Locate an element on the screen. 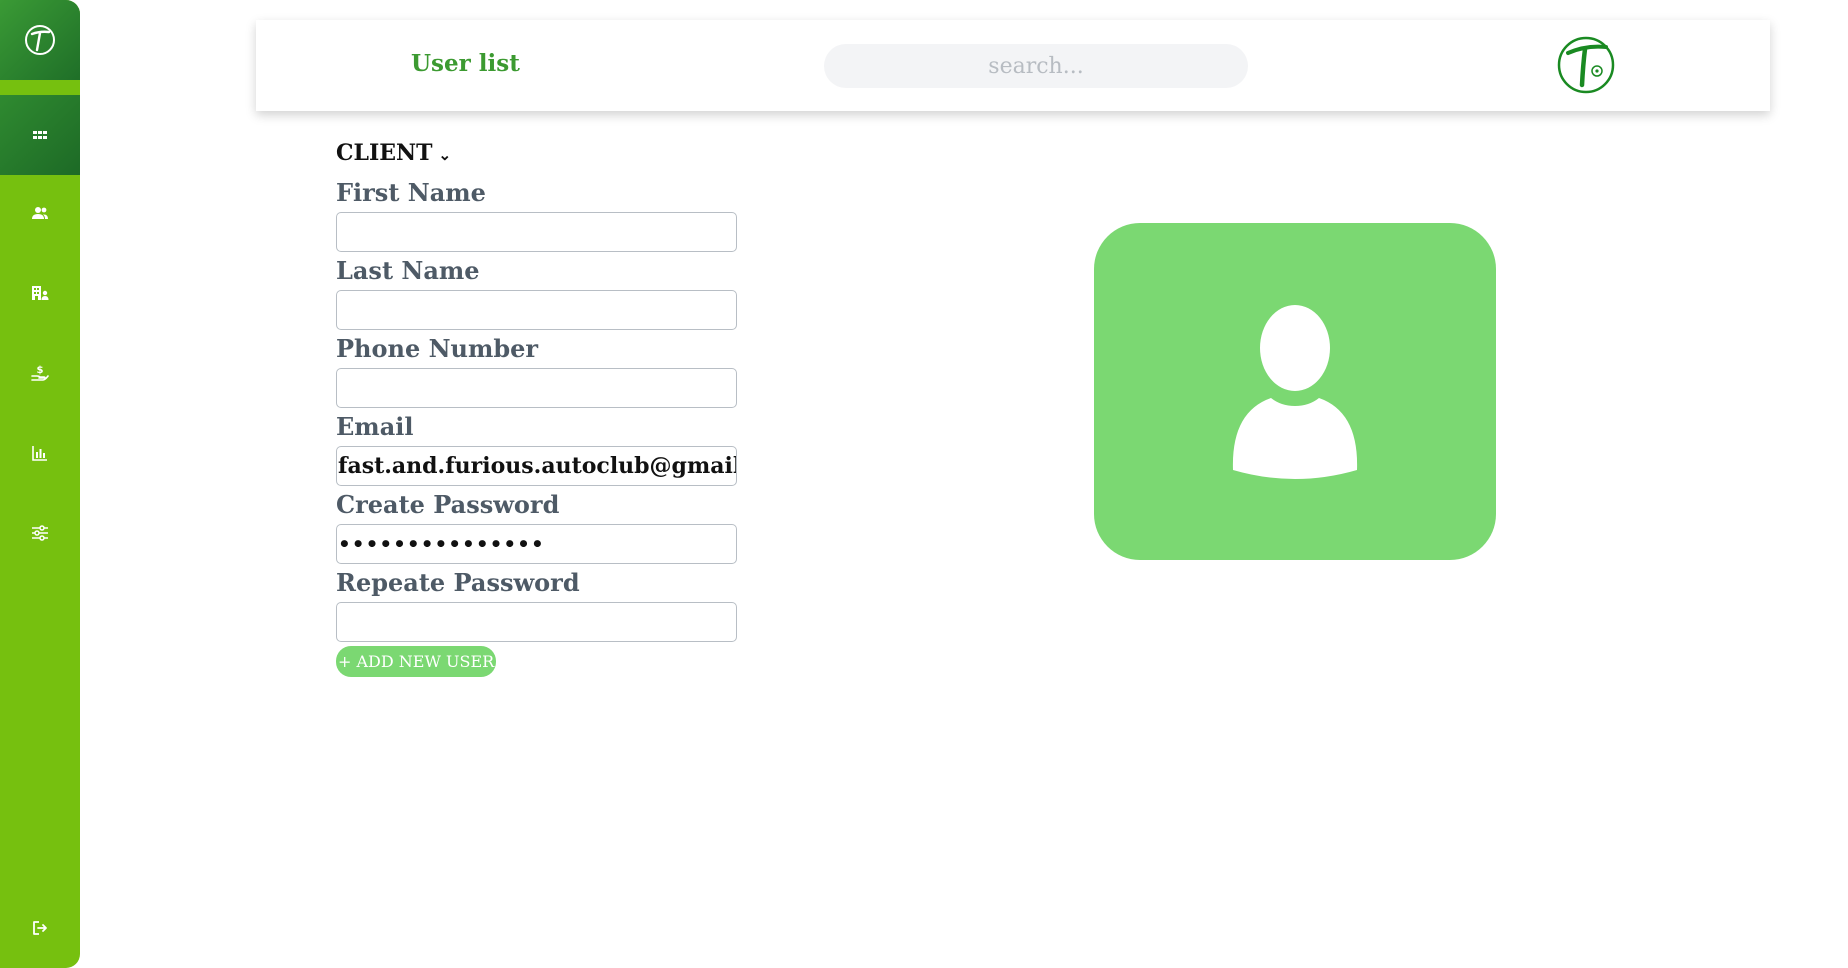  repeat-password-label: Repeate Password is located at coordinates (458, 582).